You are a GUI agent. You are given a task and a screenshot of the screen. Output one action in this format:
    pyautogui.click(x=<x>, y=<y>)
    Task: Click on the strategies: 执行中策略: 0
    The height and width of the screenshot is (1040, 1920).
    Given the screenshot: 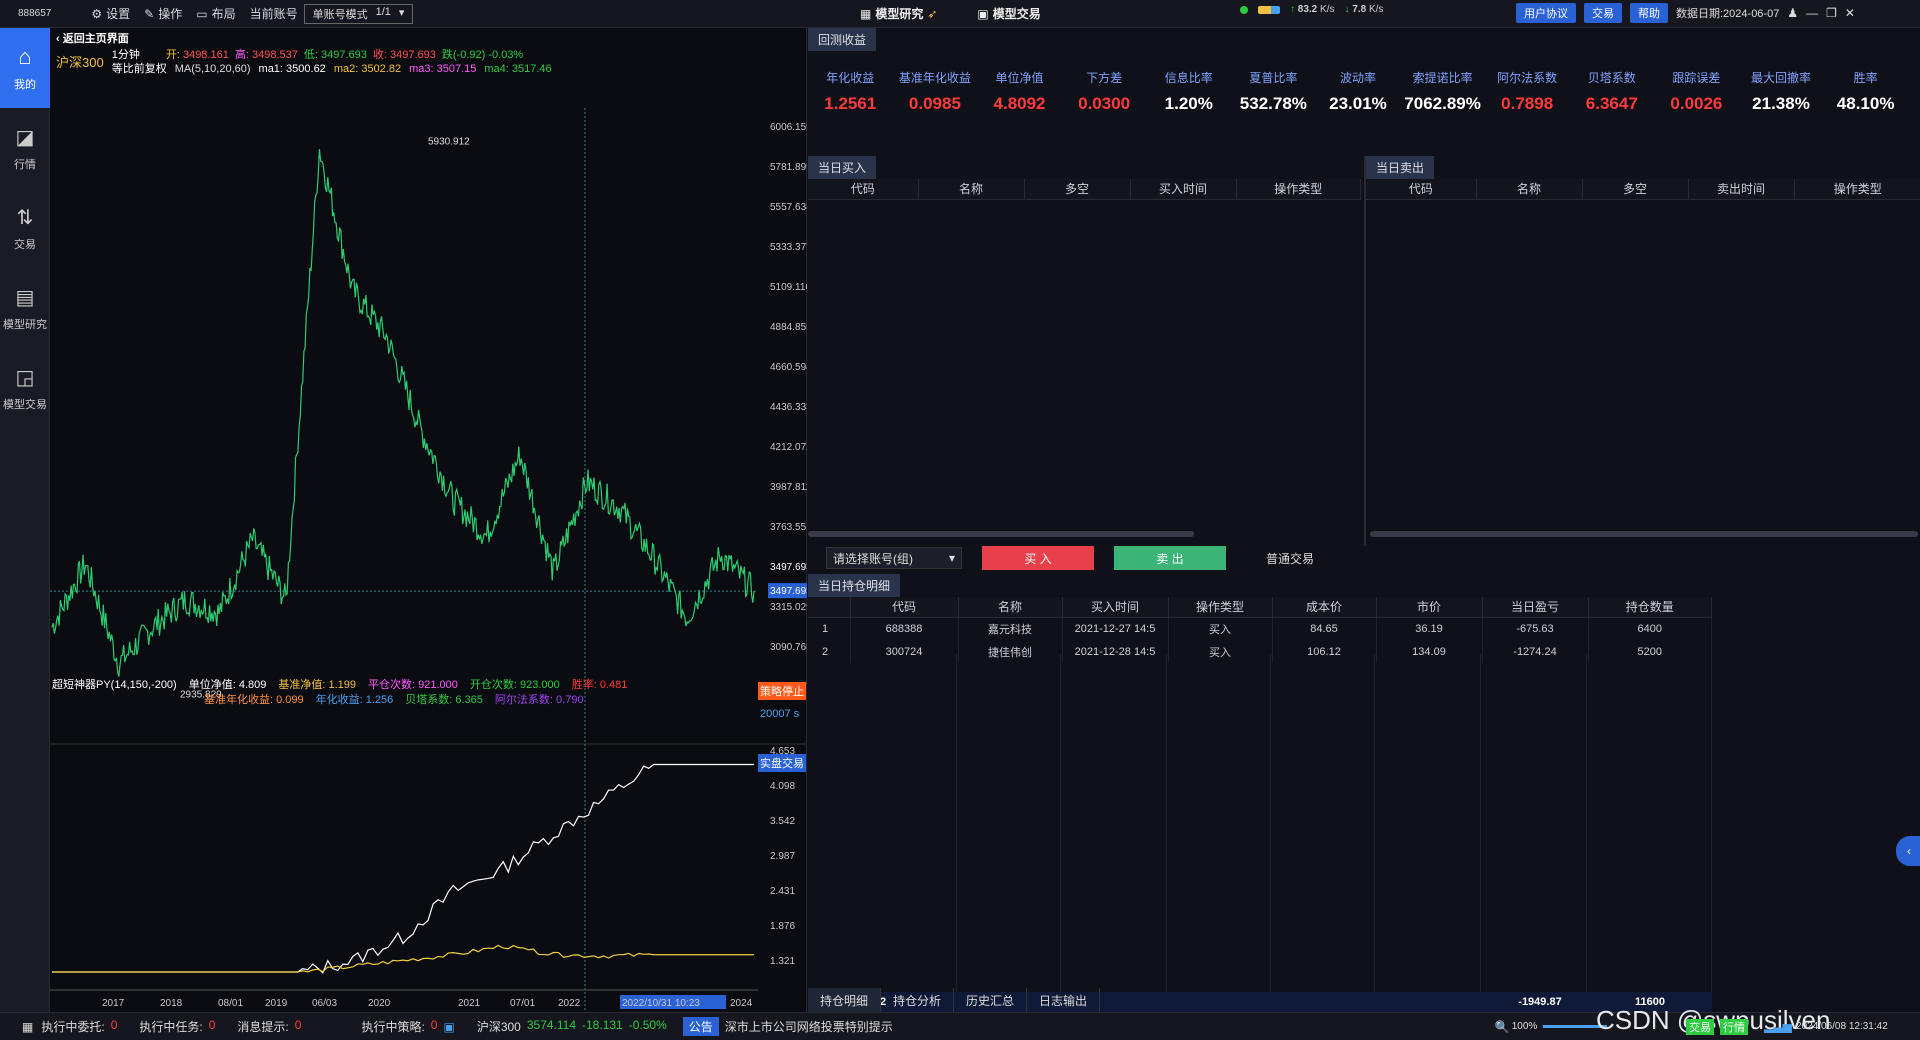 What is the action you would take?
    pyautogui.click(x=399, y=1026)
    